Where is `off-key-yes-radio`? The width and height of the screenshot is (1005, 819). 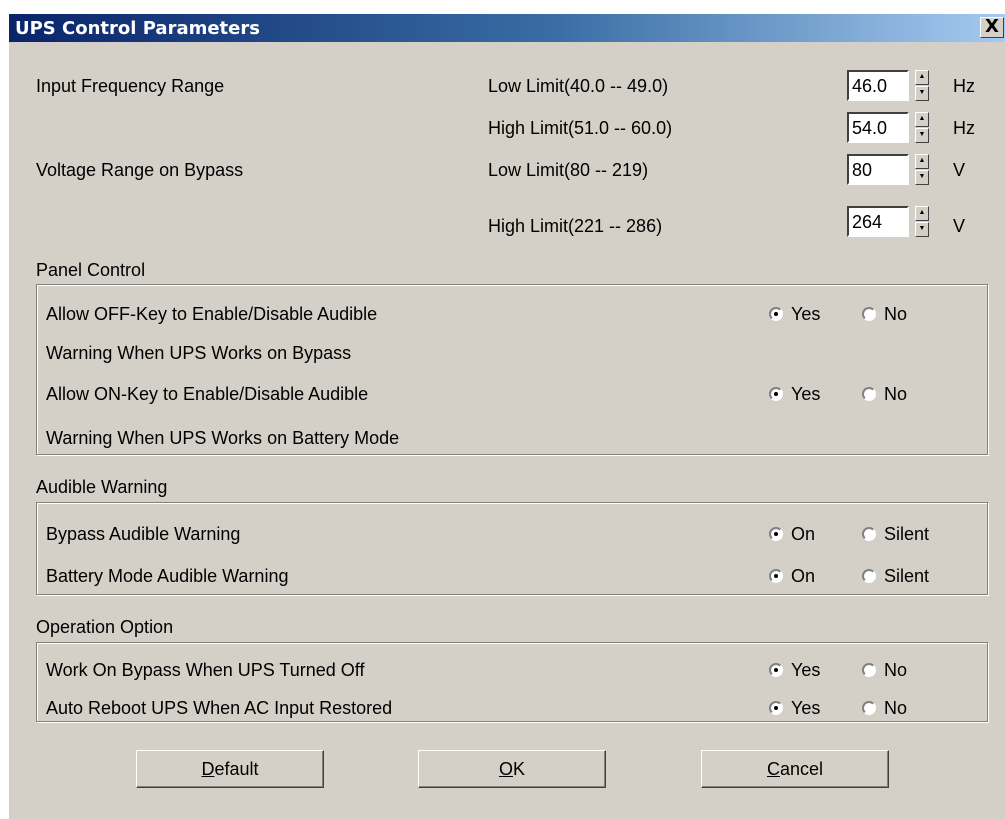 off-key-yes-radio is located at coordinates (776, 314).